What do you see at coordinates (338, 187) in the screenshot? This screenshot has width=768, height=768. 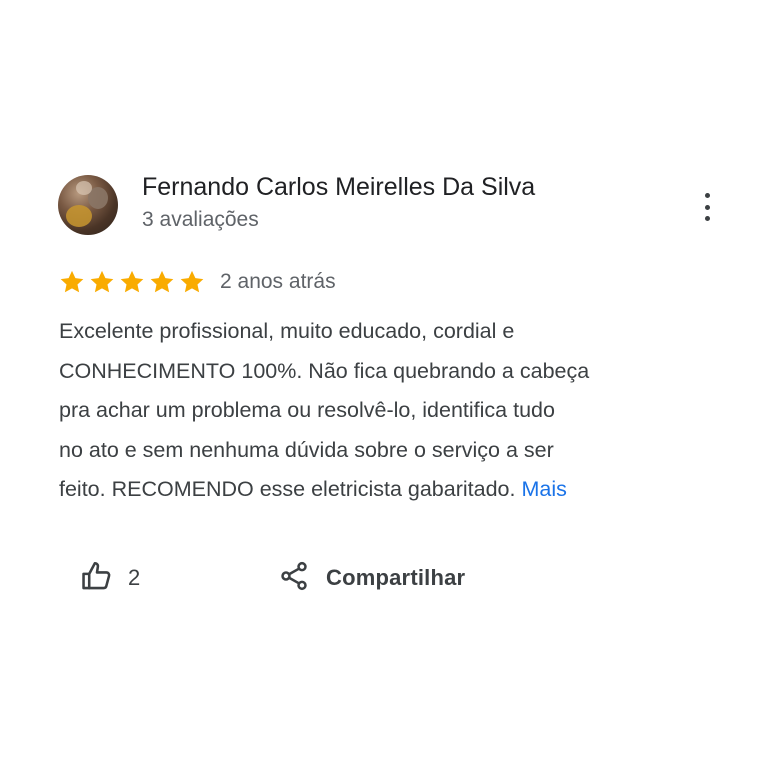 I see `reviewer-name: Fernando Carlos Meirelles Da Silva` at bounding box center [338, 187].